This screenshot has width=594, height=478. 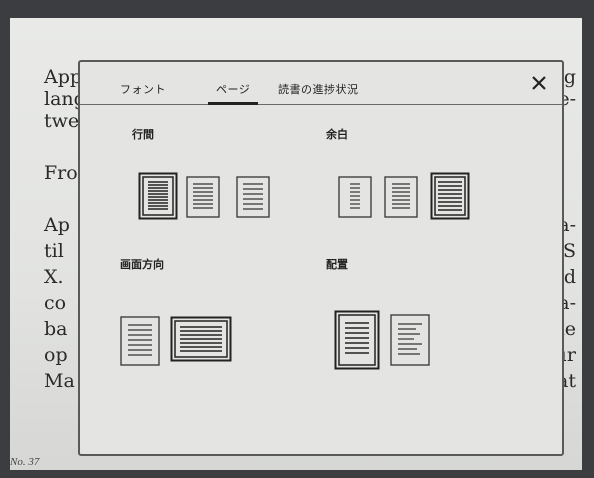 What do you see at coordinates (337, 134) in the screenshot?
I see `margins-label: 余白` at bounding box center [337, 134].